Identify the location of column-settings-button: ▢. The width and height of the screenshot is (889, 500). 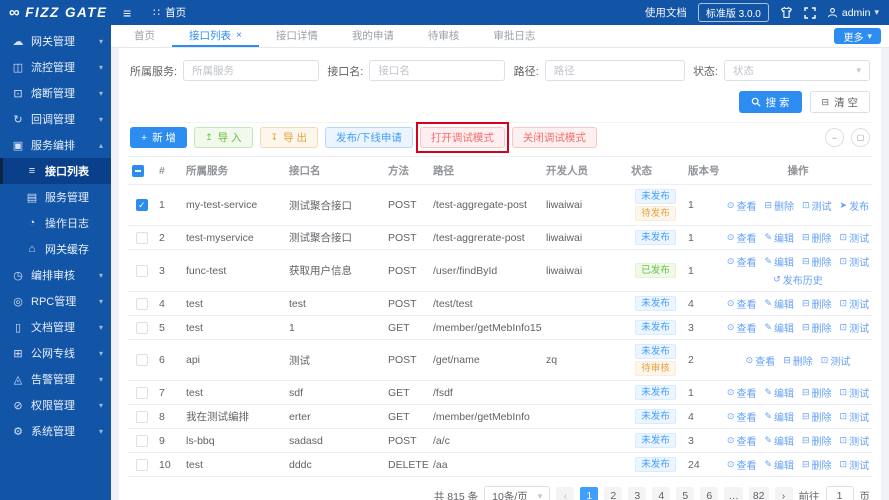
(860, 137).